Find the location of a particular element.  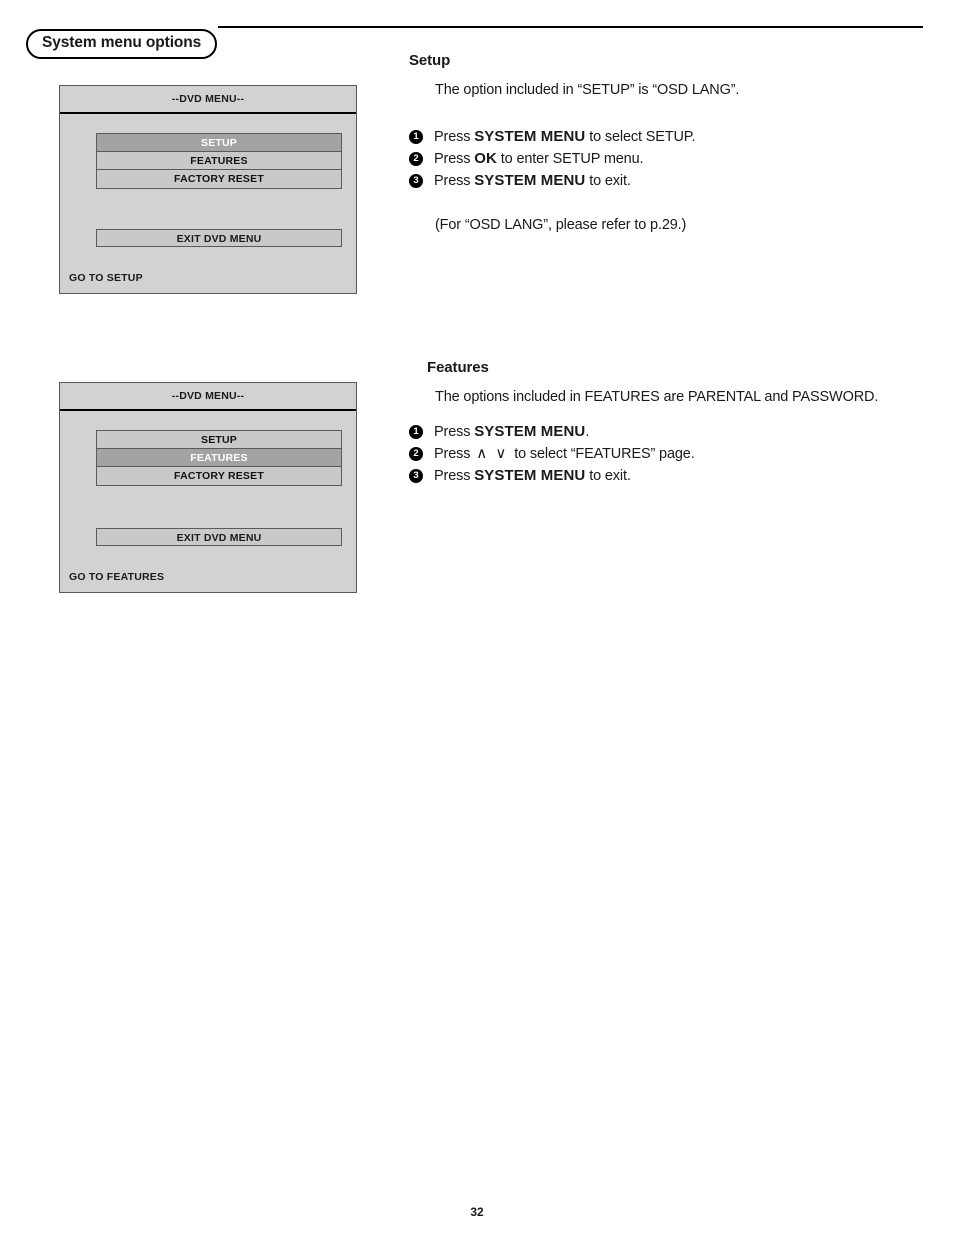

features-heading: Features is located at coordinates (458, 367).